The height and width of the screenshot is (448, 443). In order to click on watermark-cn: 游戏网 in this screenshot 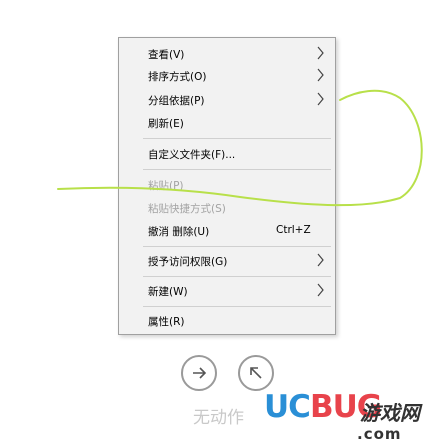, I will do `click(390, 413)`.